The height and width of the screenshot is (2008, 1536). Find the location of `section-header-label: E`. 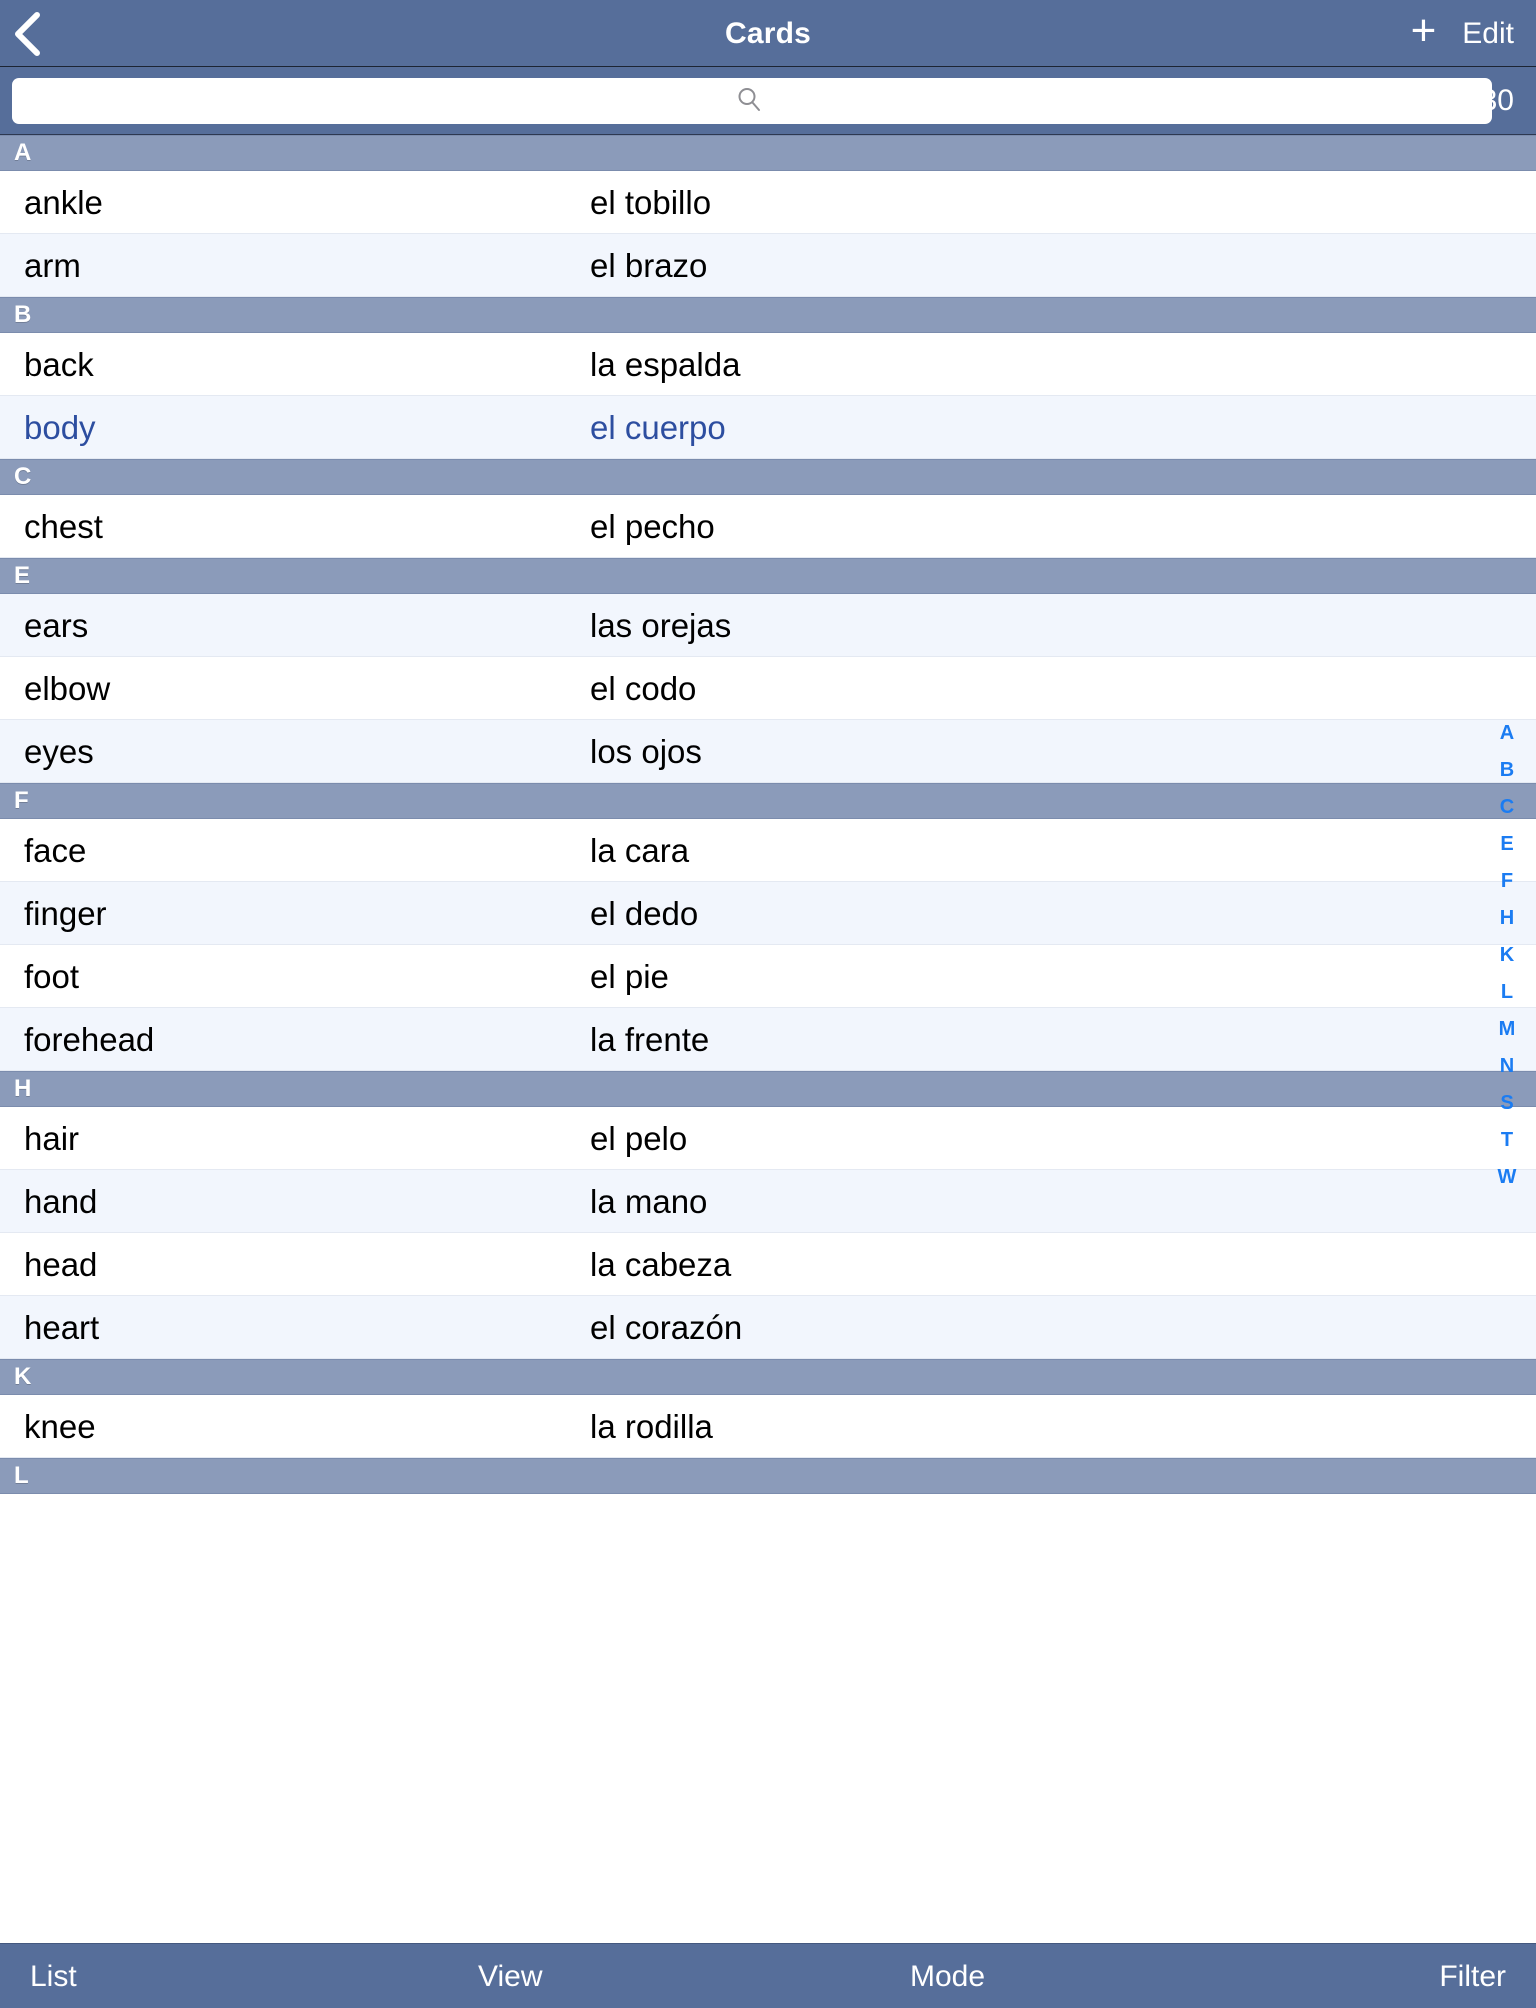

section-header-label: E is located at coordinates (22, 575).